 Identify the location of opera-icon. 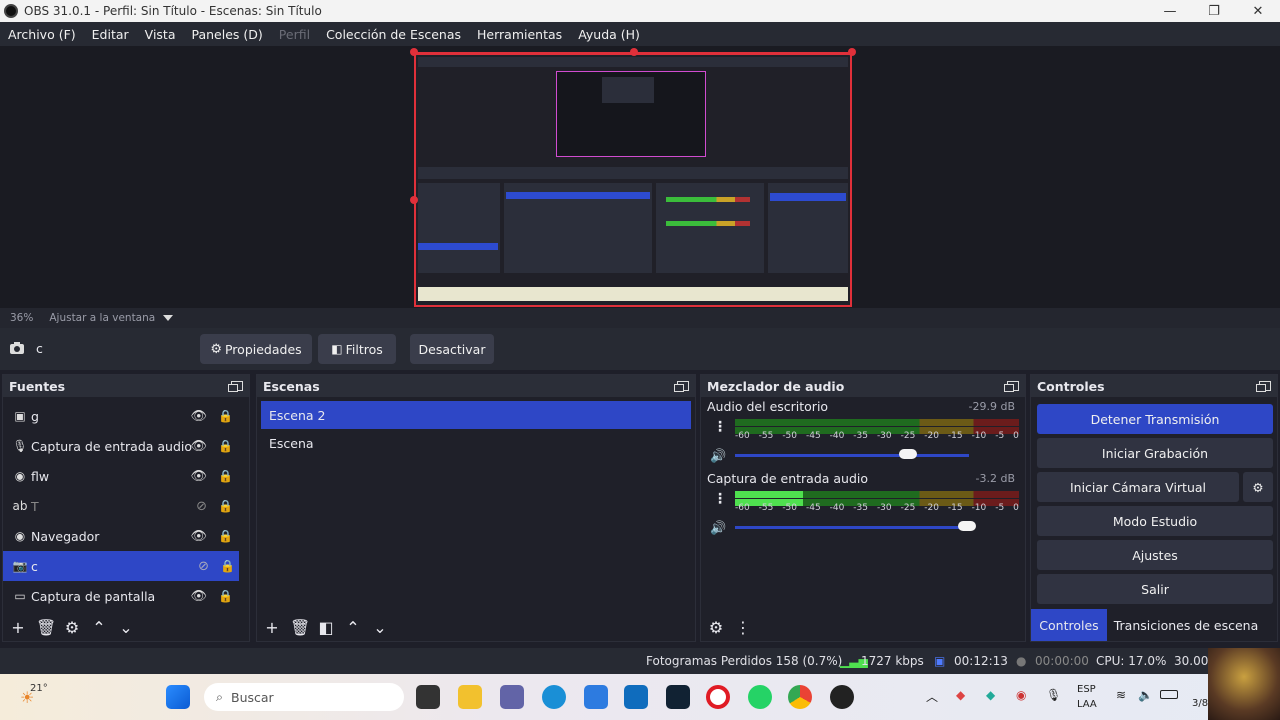
(718, 697).